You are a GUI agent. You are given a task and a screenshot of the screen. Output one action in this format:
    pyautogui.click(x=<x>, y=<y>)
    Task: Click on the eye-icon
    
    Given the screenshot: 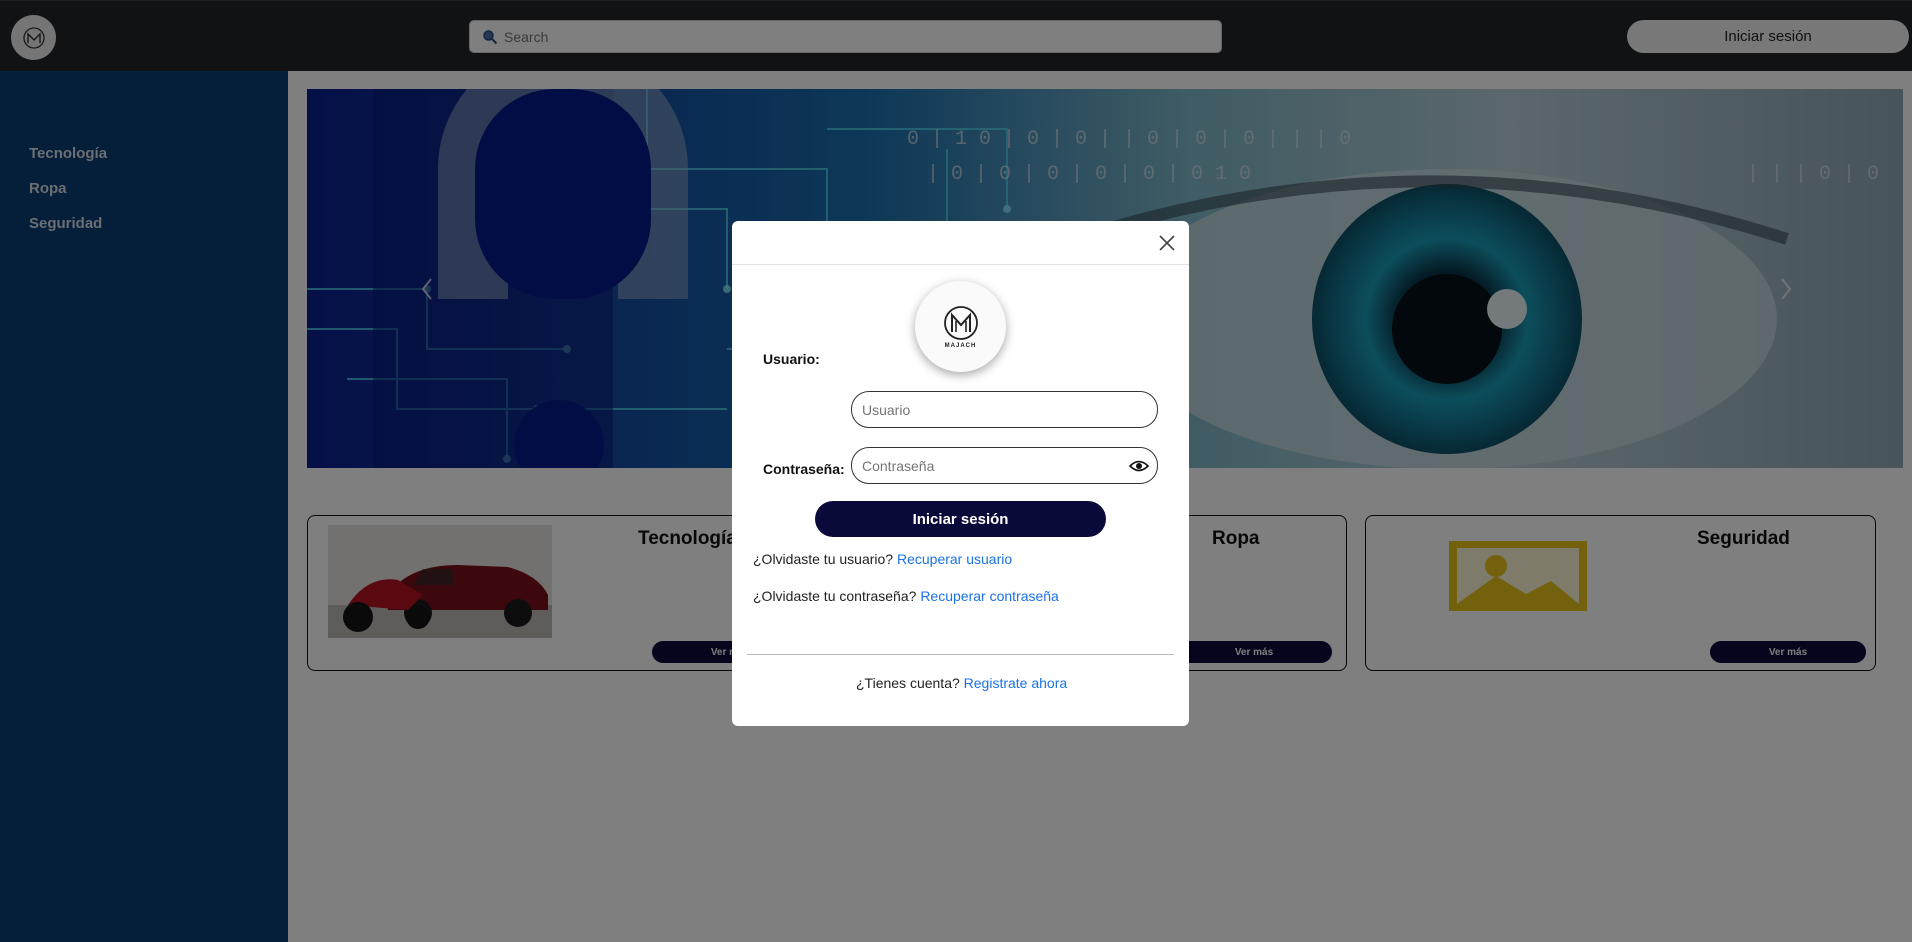 What is the action you would take?
    pyautogui.click(x=1139, y=466)
    